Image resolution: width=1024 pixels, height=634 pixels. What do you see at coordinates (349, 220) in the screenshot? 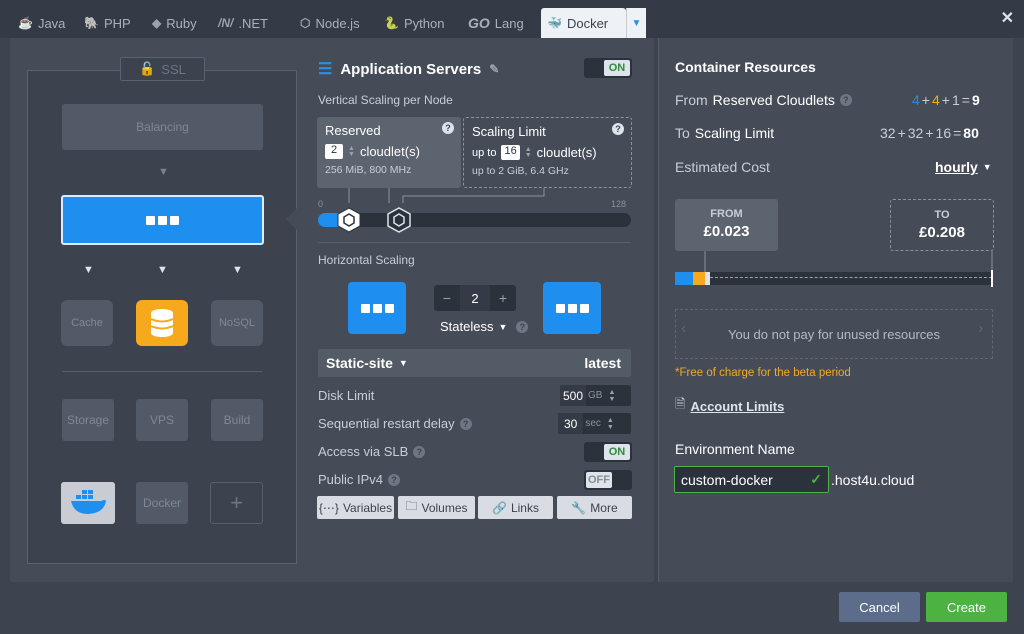
I see `reserved-handle` at bounding box center [349, 220].